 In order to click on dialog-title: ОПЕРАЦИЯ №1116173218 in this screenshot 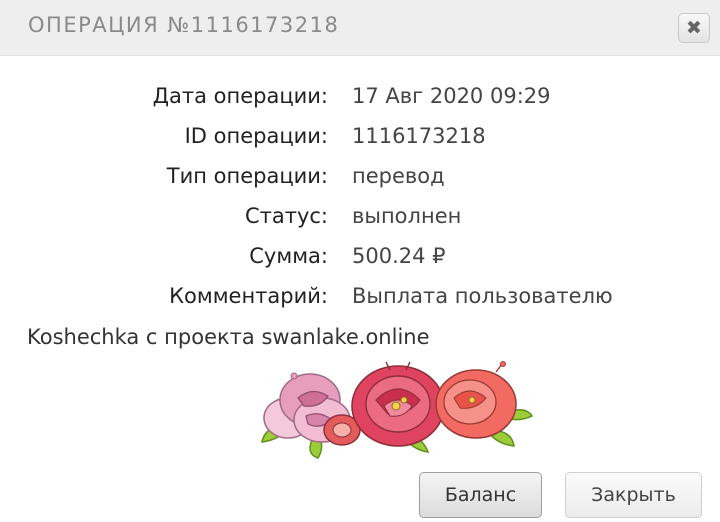, I will do `click(184, 25)`.